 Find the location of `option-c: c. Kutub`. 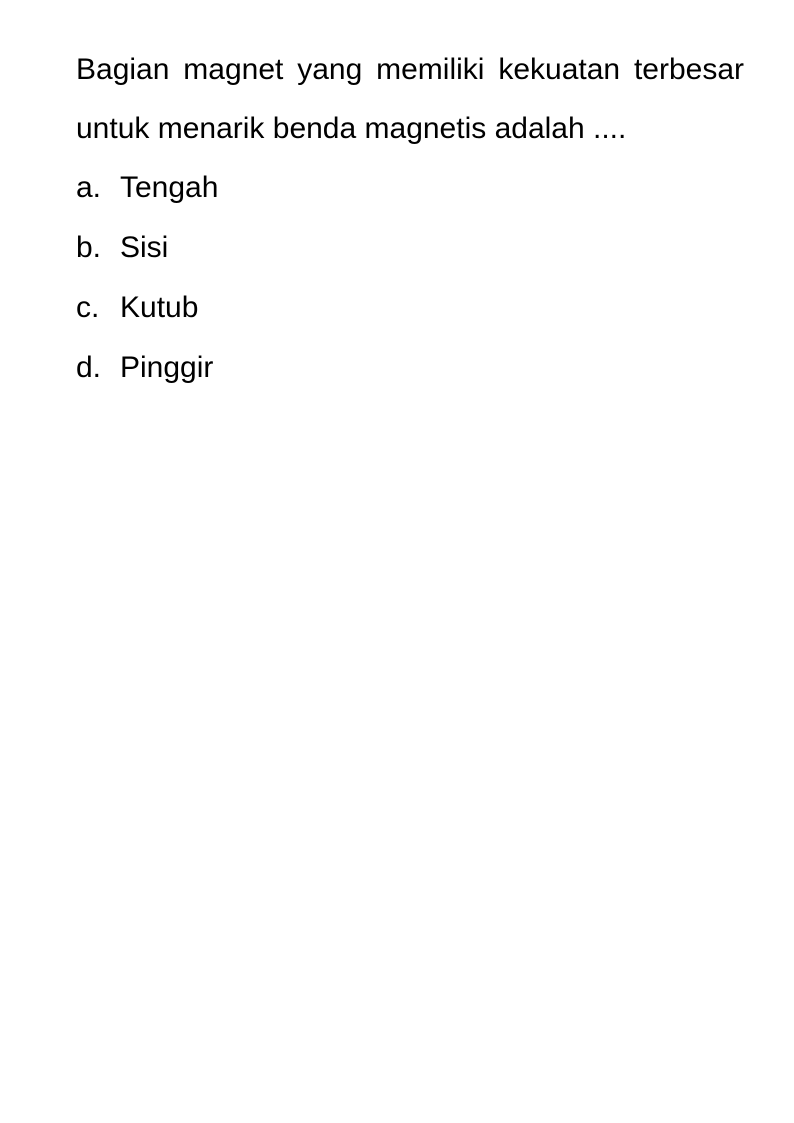

option-c: c. Kutub is located at coordinates (410, 308).